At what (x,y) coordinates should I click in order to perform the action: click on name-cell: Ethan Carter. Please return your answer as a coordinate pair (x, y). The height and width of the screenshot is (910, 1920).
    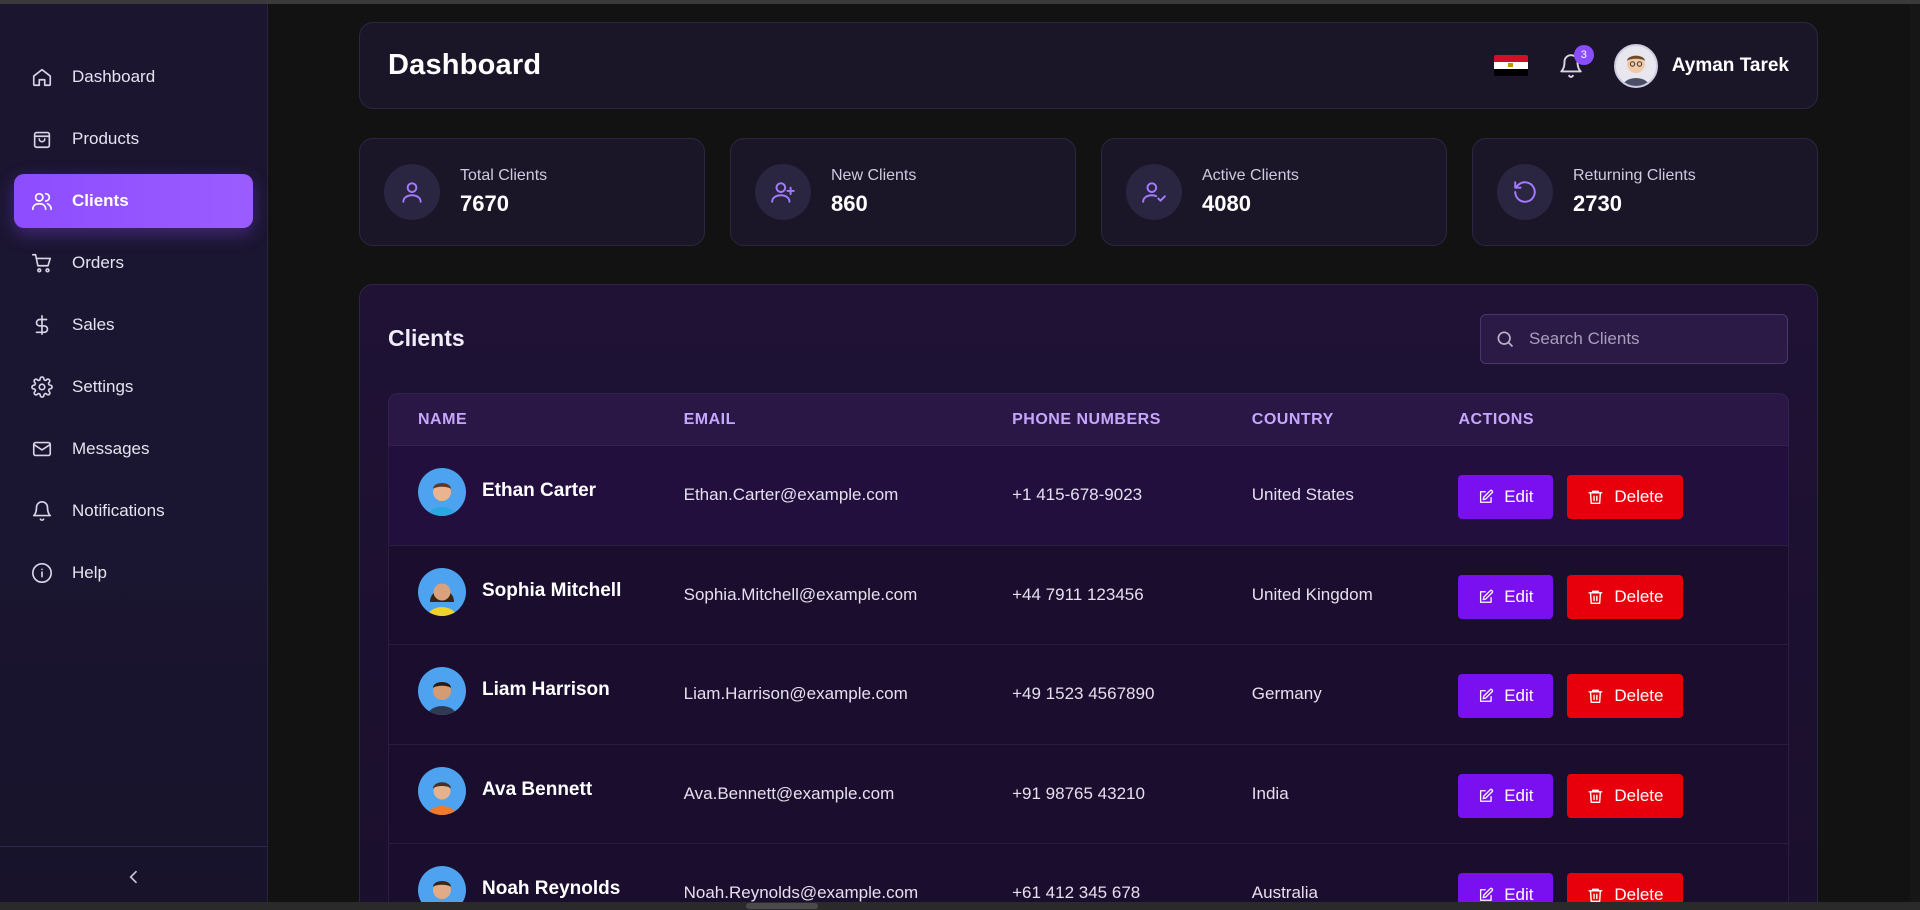
    Looking at the image, I should click on (536, 492).